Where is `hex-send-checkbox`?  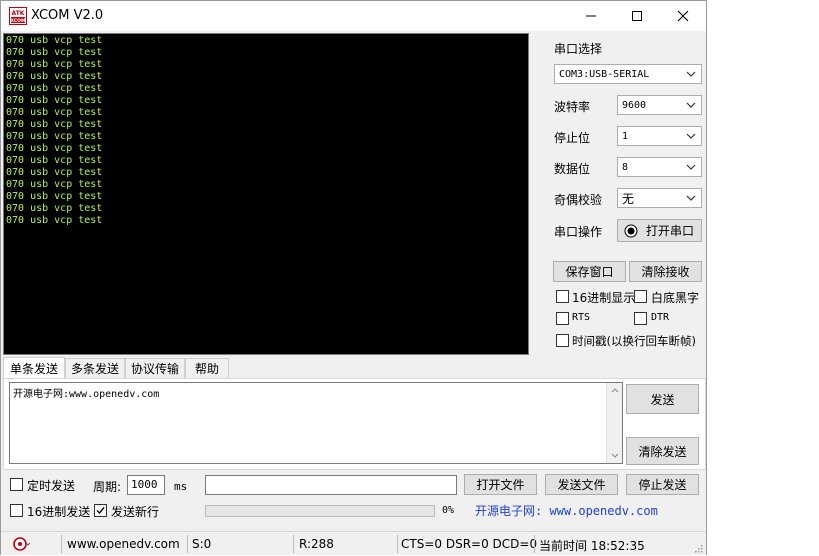 hex-send-checkbox is located at coordinates (16, 510).